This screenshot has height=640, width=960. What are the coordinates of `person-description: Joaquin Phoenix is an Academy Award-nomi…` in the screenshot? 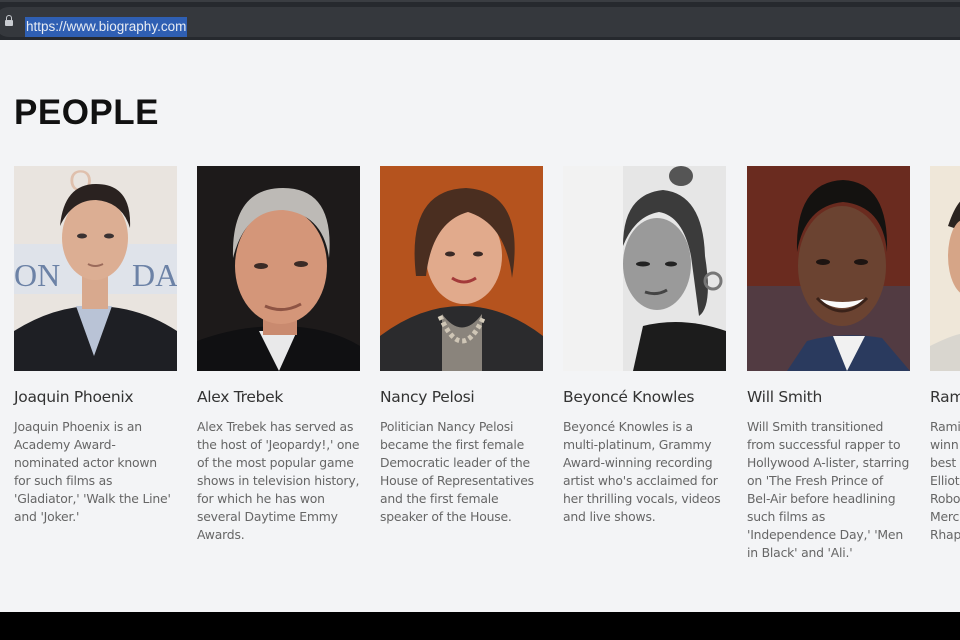 It's located at (92, 471).